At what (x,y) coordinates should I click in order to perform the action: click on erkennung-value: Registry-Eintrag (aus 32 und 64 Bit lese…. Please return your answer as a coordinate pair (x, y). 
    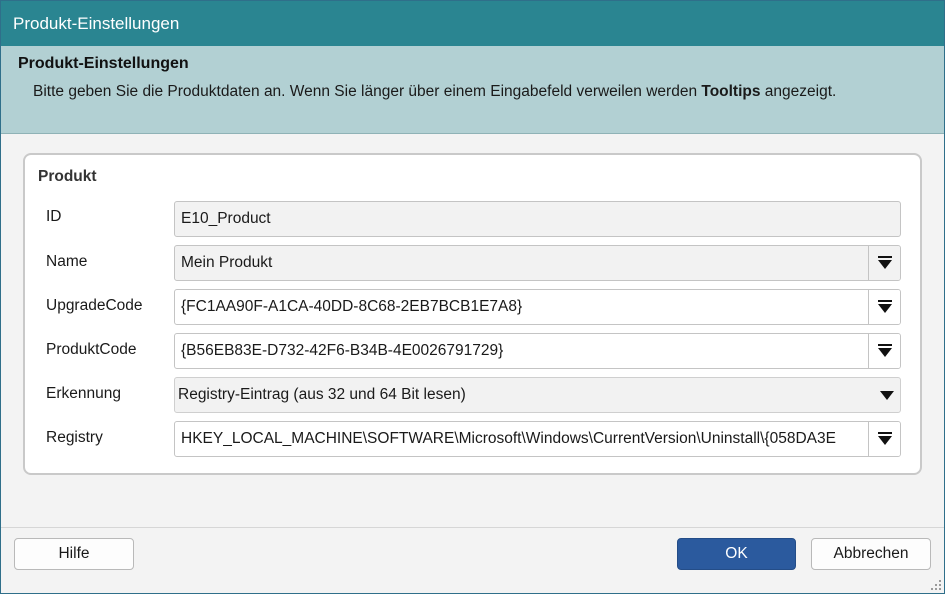
    Looking at the image, I should click on (322, 394).